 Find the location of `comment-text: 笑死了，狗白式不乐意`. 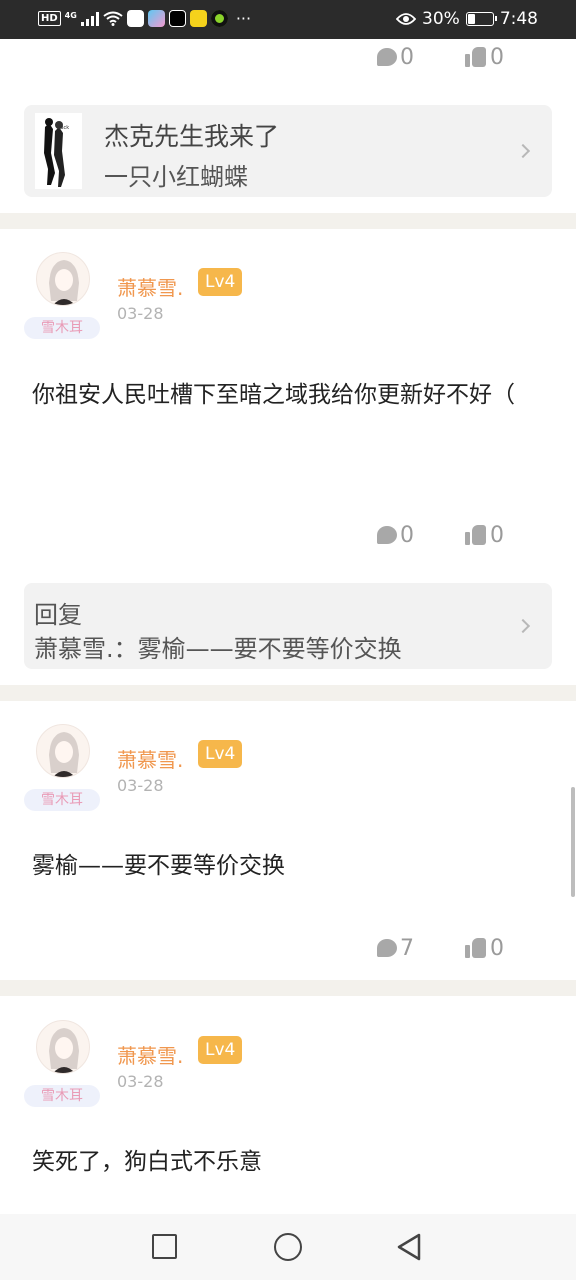

comment-text: 笑死了，狗白式不乐意 is located at coordinates (147, 1162).